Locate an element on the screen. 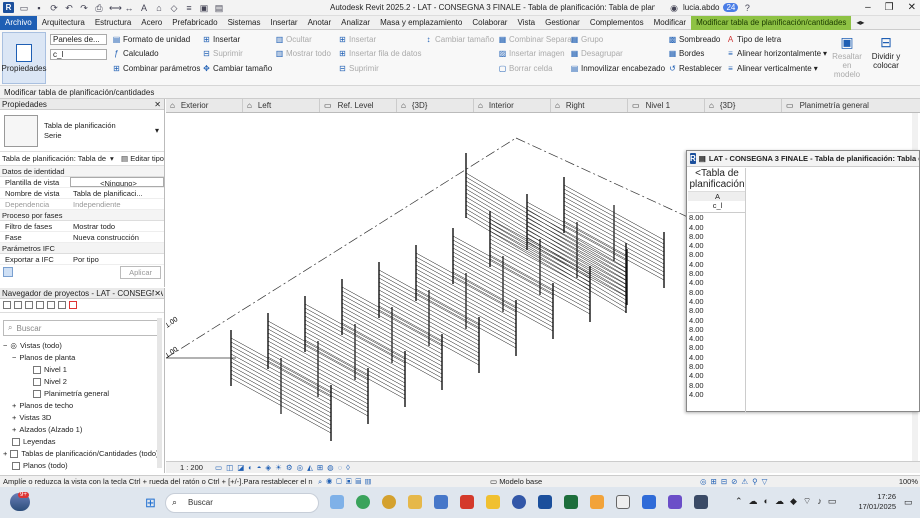  insert-row-button: ⊞ Insertar is located at coordinates (357, 39).